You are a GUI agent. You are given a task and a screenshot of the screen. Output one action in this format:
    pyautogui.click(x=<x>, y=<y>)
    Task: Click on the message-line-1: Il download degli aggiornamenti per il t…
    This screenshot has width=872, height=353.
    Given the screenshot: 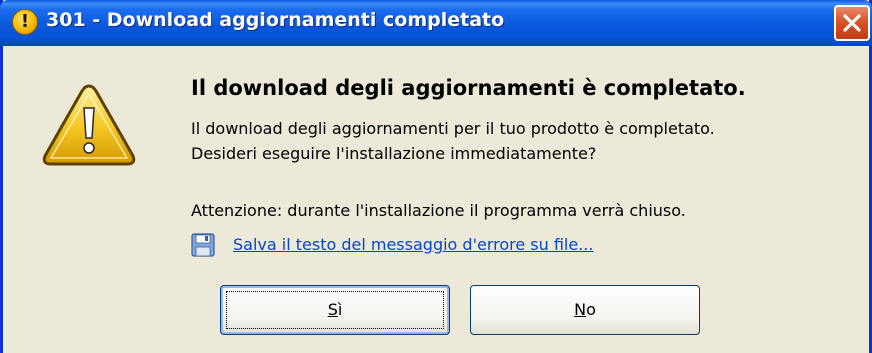 What is the action you would take?
    pyautogui.click(x=453, y=128)
    